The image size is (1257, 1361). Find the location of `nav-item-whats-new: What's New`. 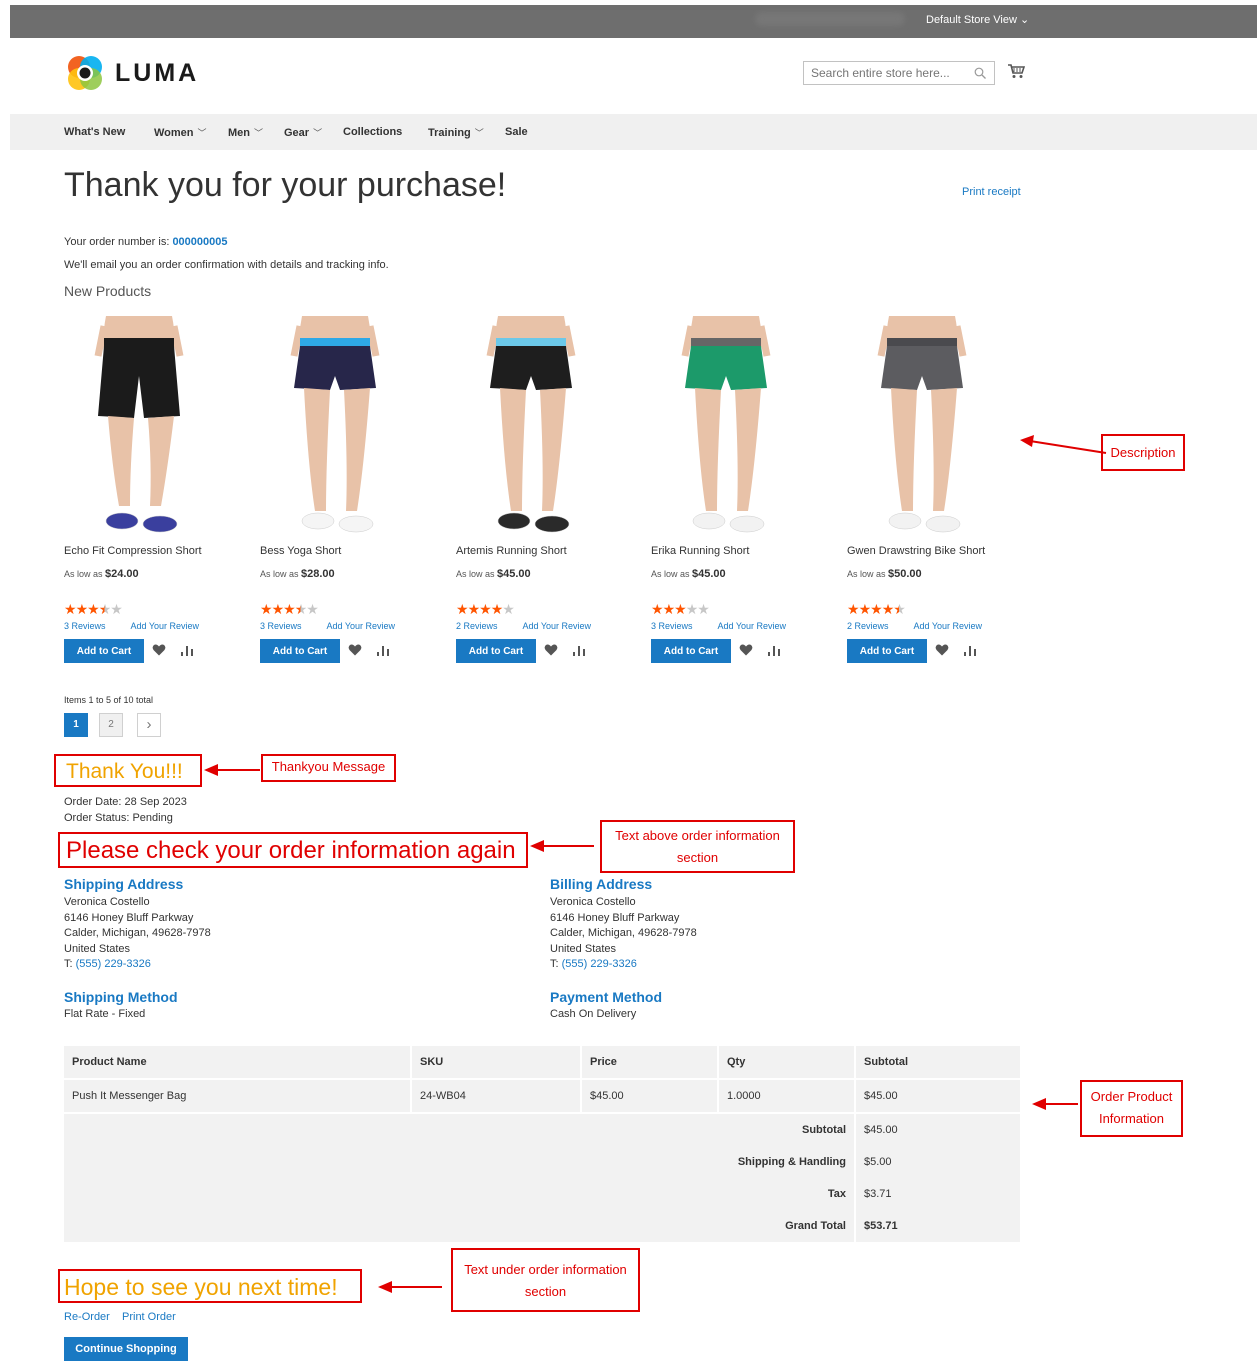

nav-item-whats-new: What's New is located at coordinates (94, 132).